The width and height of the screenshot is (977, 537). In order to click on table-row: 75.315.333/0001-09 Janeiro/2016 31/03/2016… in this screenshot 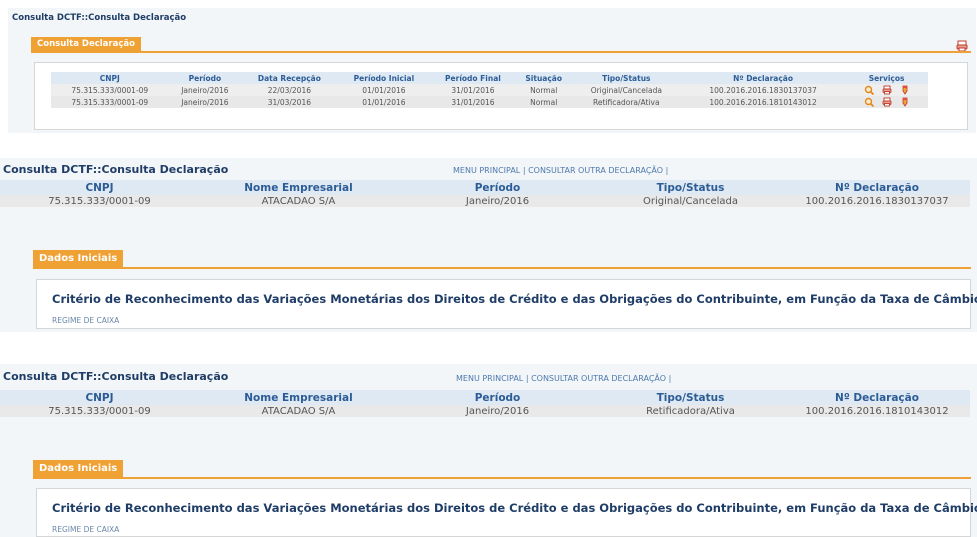, I will do `click(489, 102)`.